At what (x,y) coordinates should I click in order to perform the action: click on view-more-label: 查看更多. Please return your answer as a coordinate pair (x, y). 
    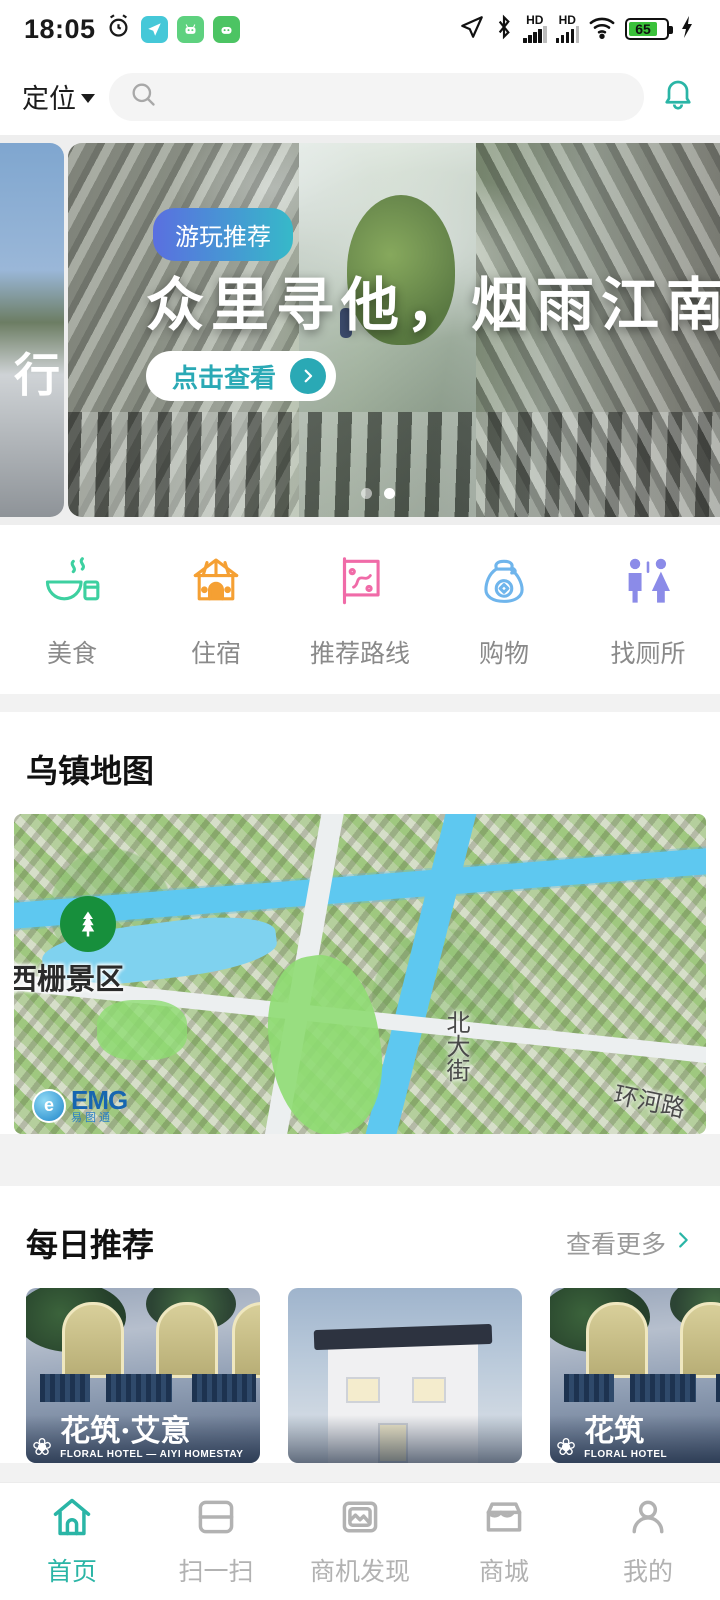
    Looking at the image, I should click on (615, 1245).